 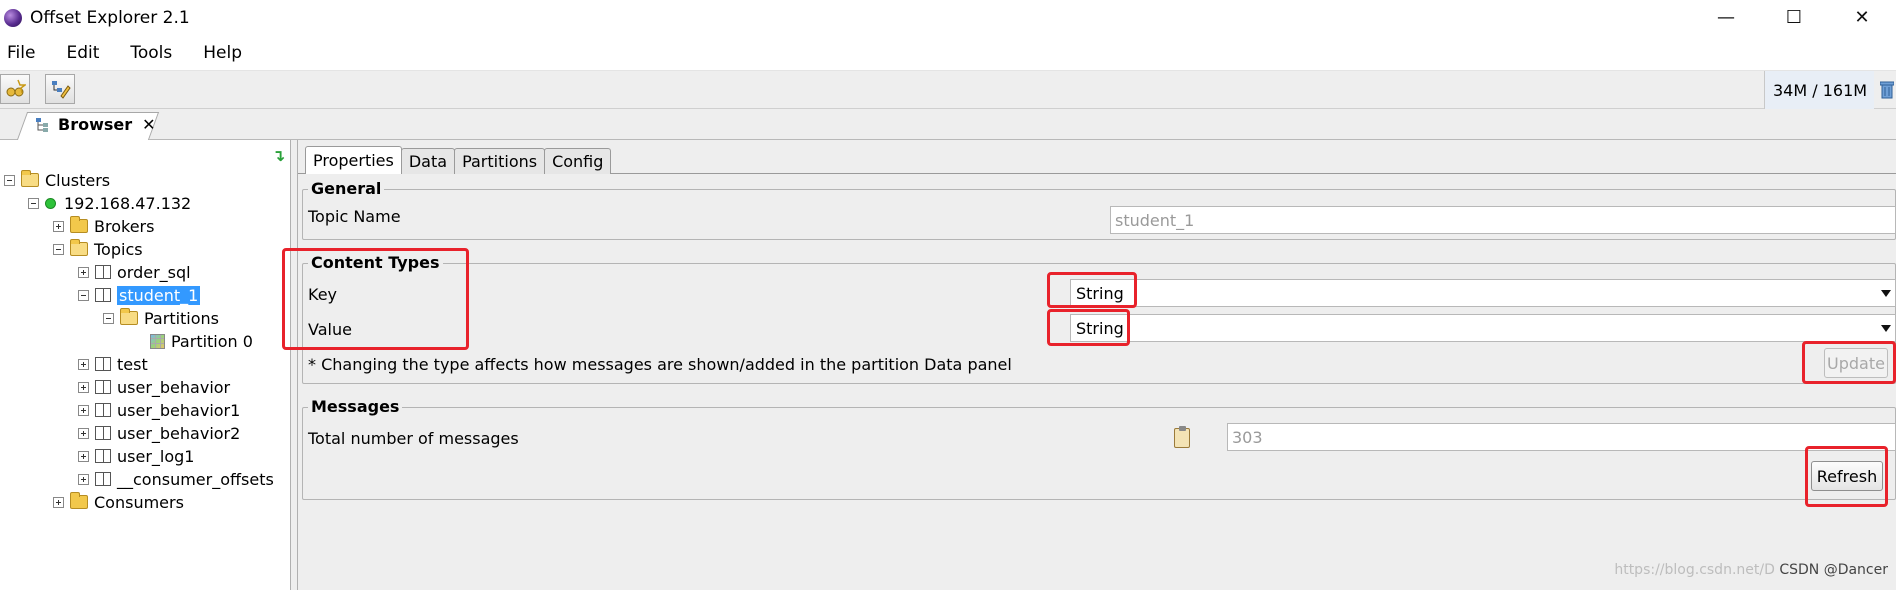 I want to click on window-controls: — ☐ ✕, so click(x=1794, y=17).